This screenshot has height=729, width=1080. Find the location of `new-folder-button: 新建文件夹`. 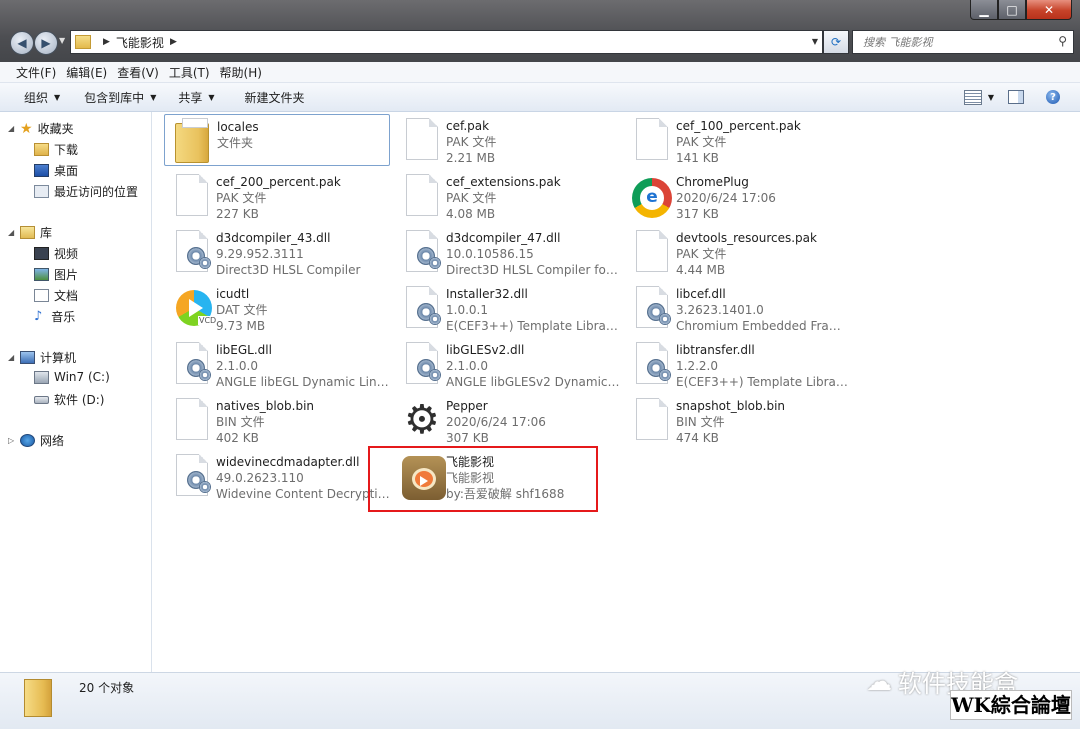

new-folder-button: 新建文件夹 is located at coordinates (275, 97).